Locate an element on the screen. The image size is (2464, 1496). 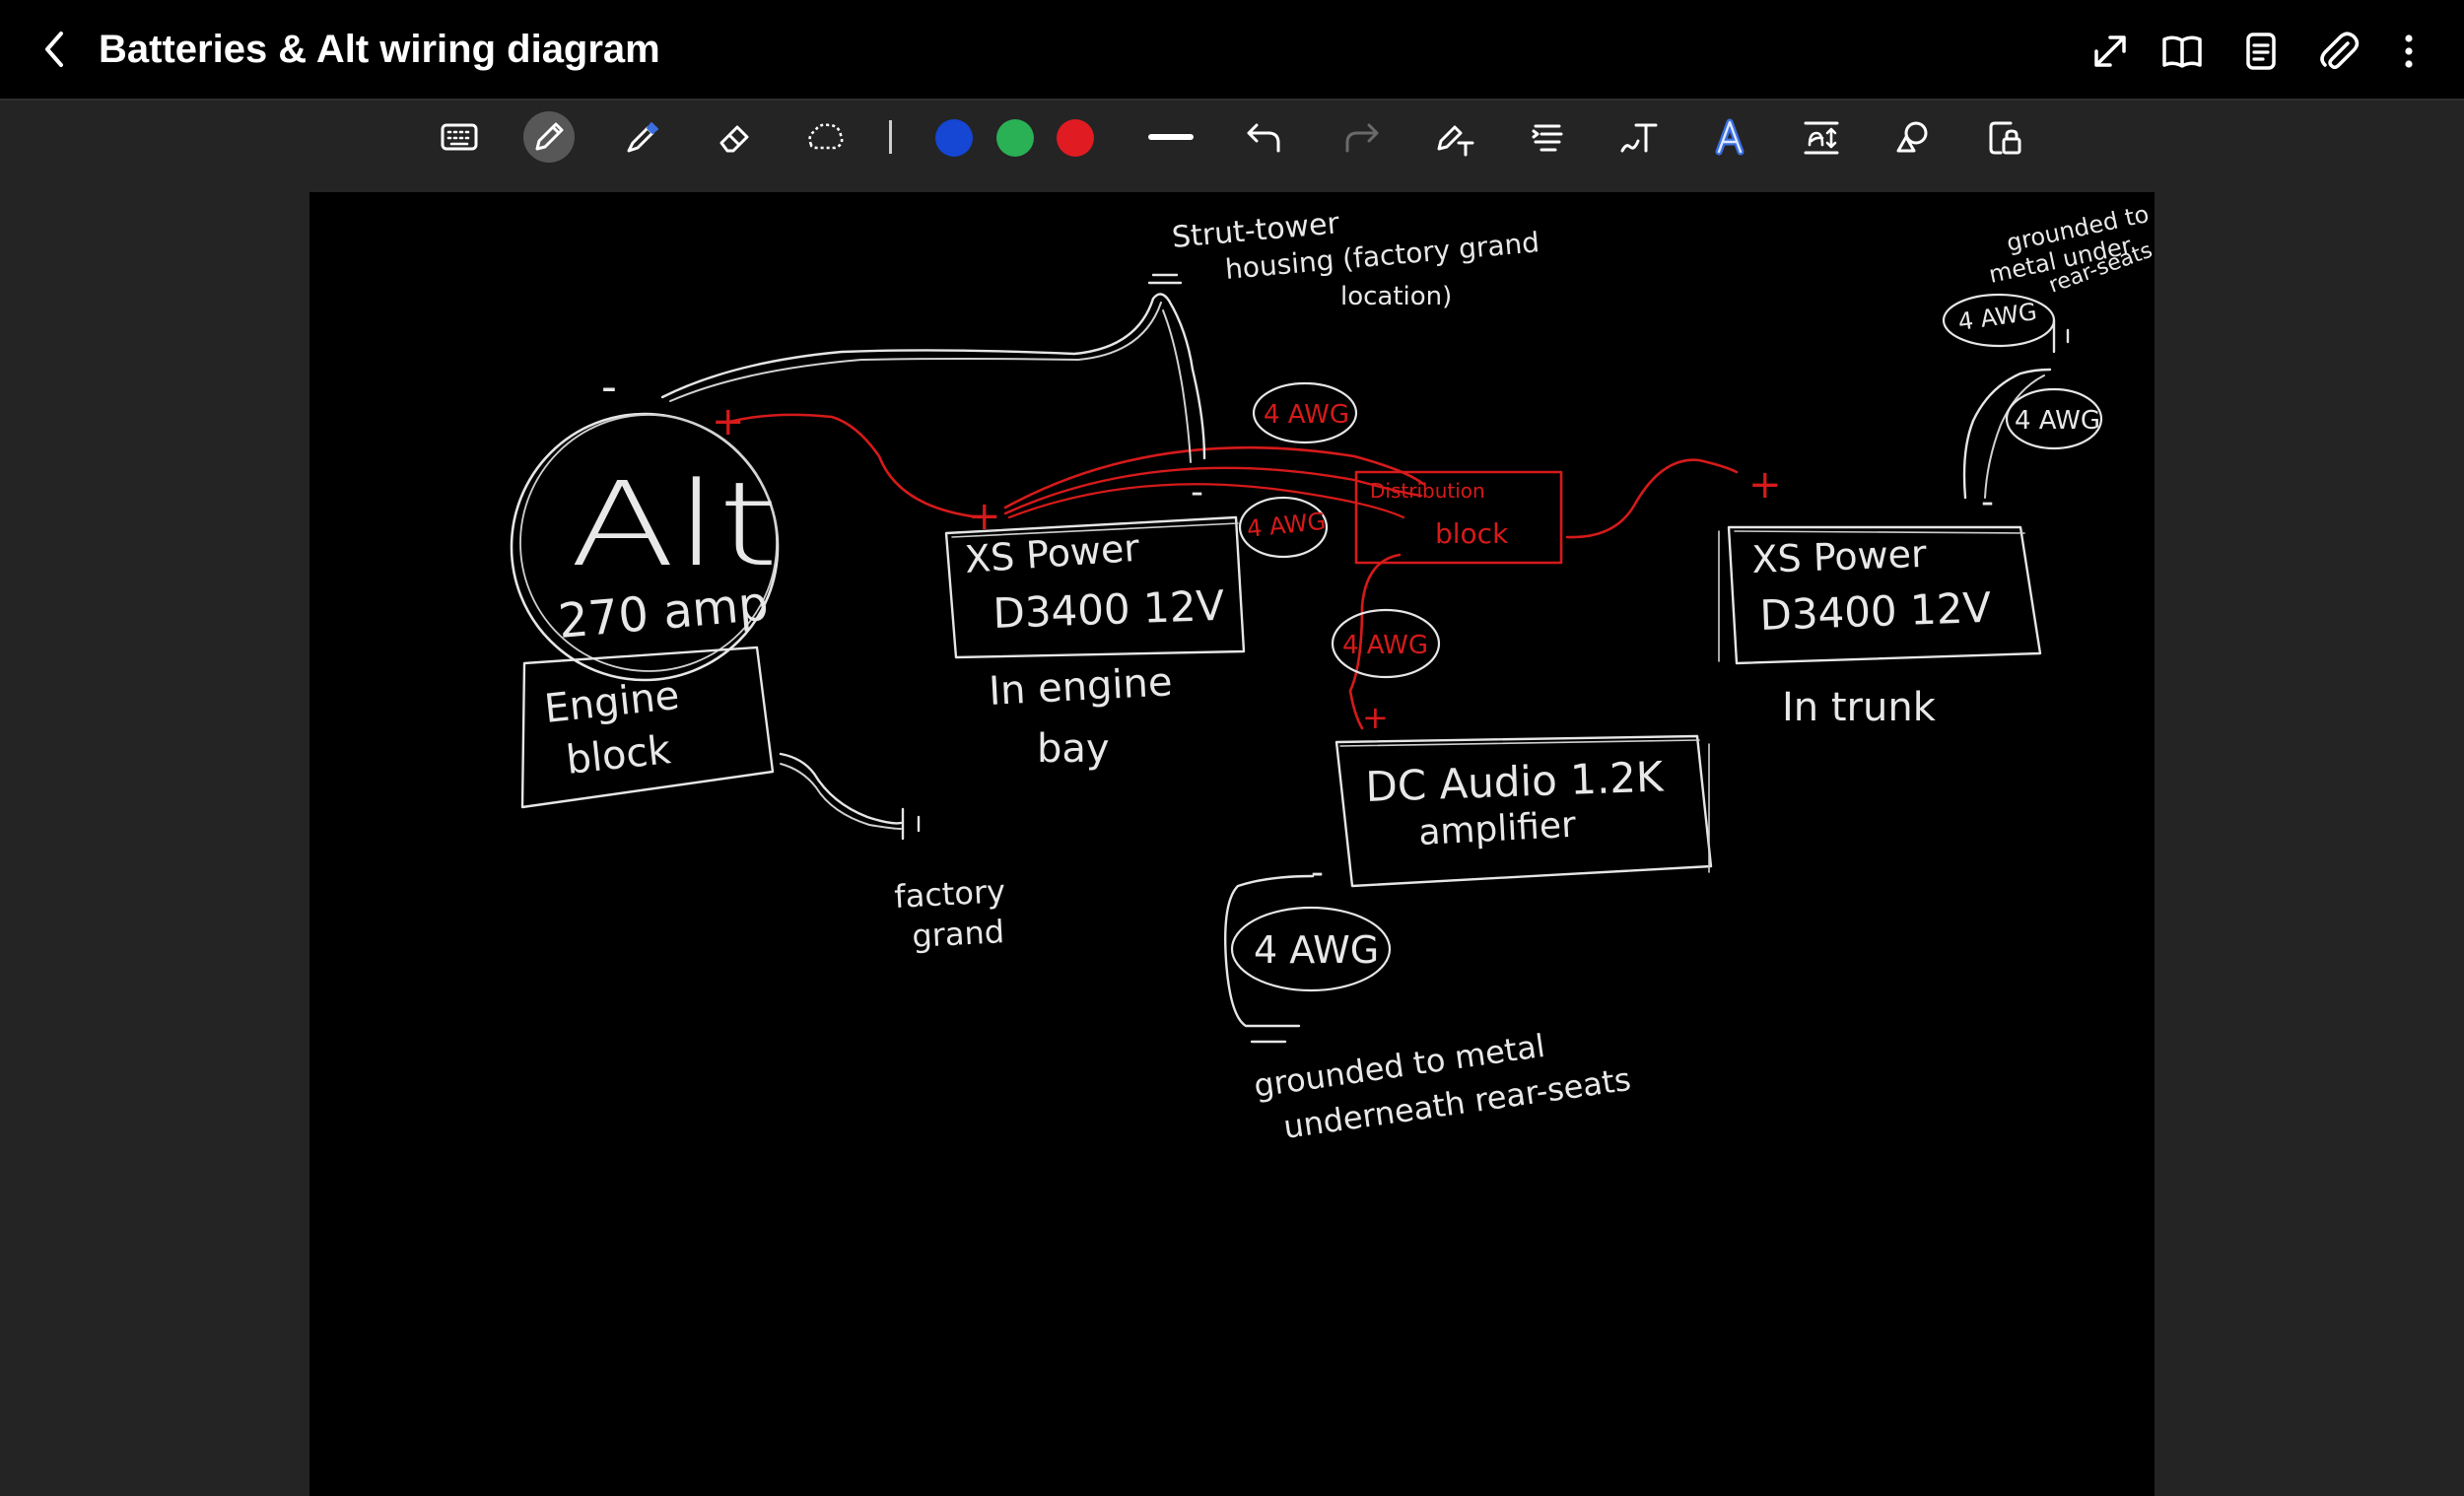
distribution-label-2: block is located at coordinates (1472, 533).